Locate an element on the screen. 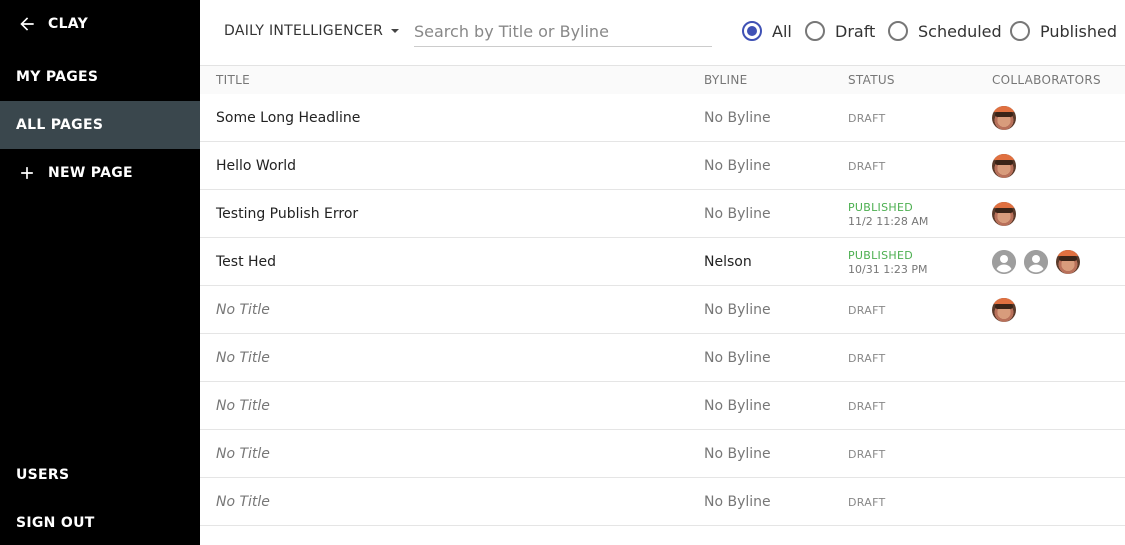 The height and width of the screenshot is (545, 1125). filter-published-radio: Published is located at coordinates (1063, 31).